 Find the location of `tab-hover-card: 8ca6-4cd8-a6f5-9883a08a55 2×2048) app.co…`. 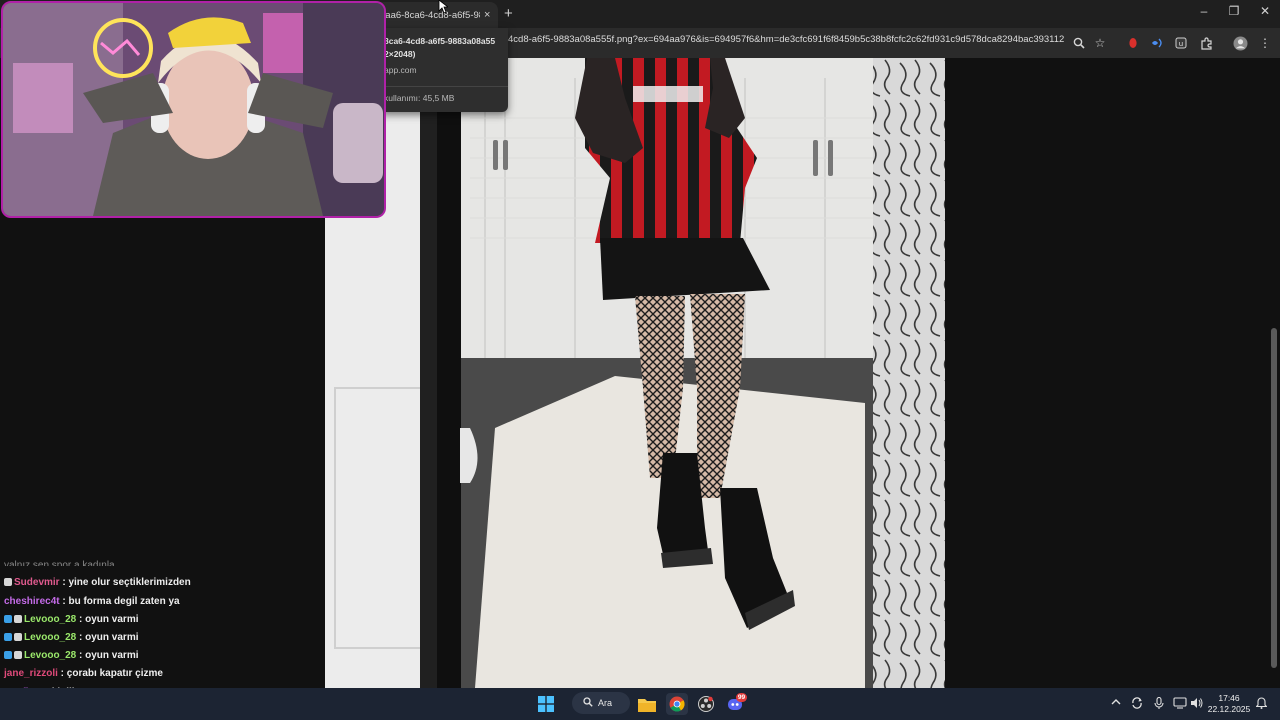

tab-hover-card: 8ca6-4cd8-a6f5-9883a08a55 2×2048) app.co… is located at coordinates (443, 70).